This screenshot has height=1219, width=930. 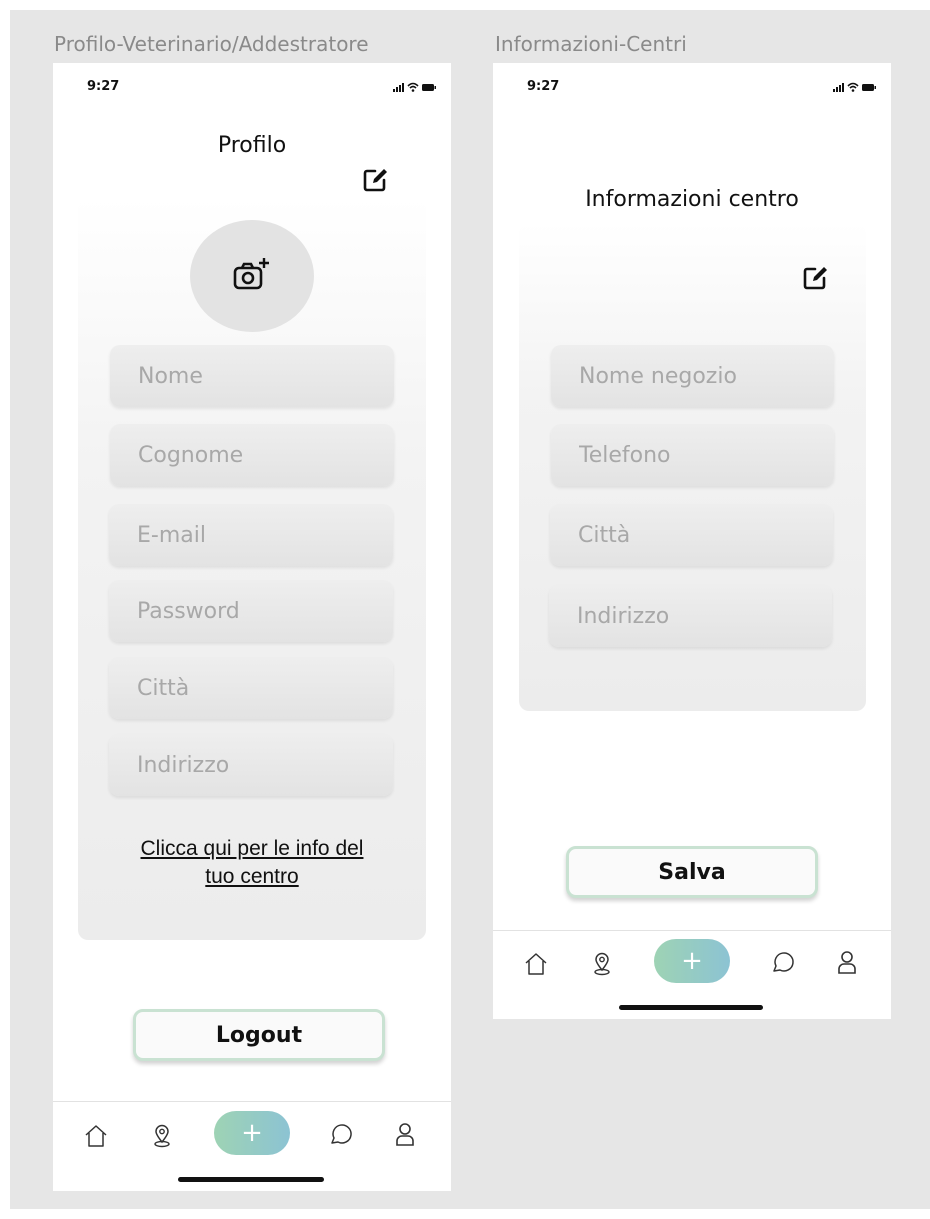 What do you see at coordinates (266, 455) in the screenshot?
I see `surname-input` at bounding box center [266, 455].